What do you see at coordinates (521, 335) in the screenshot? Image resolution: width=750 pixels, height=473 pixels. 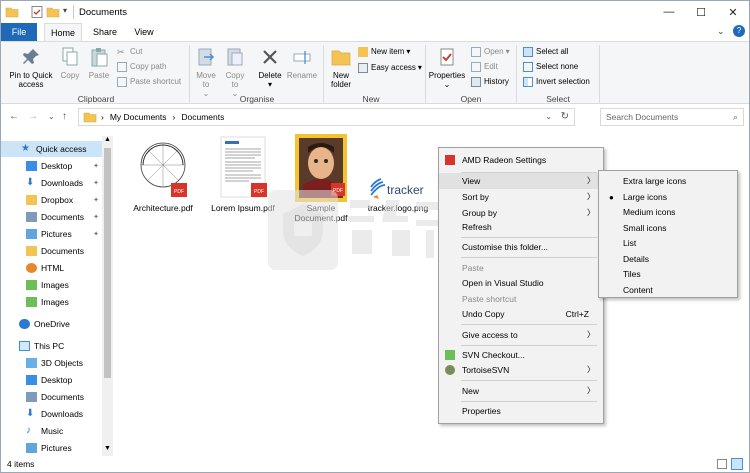 I see `menu-item-give-access: Give access to 〉` at bounding box center [521, 335].